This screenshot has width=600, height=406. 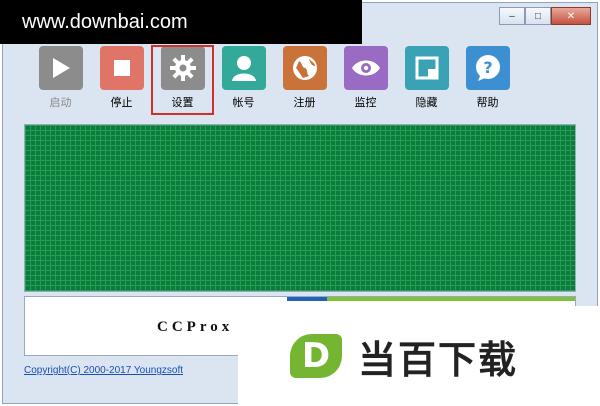 What do you see at coordinates (426, 103) in the screenshot?
I see `hide-label: 隐藏` at bounding box center [426, 103].